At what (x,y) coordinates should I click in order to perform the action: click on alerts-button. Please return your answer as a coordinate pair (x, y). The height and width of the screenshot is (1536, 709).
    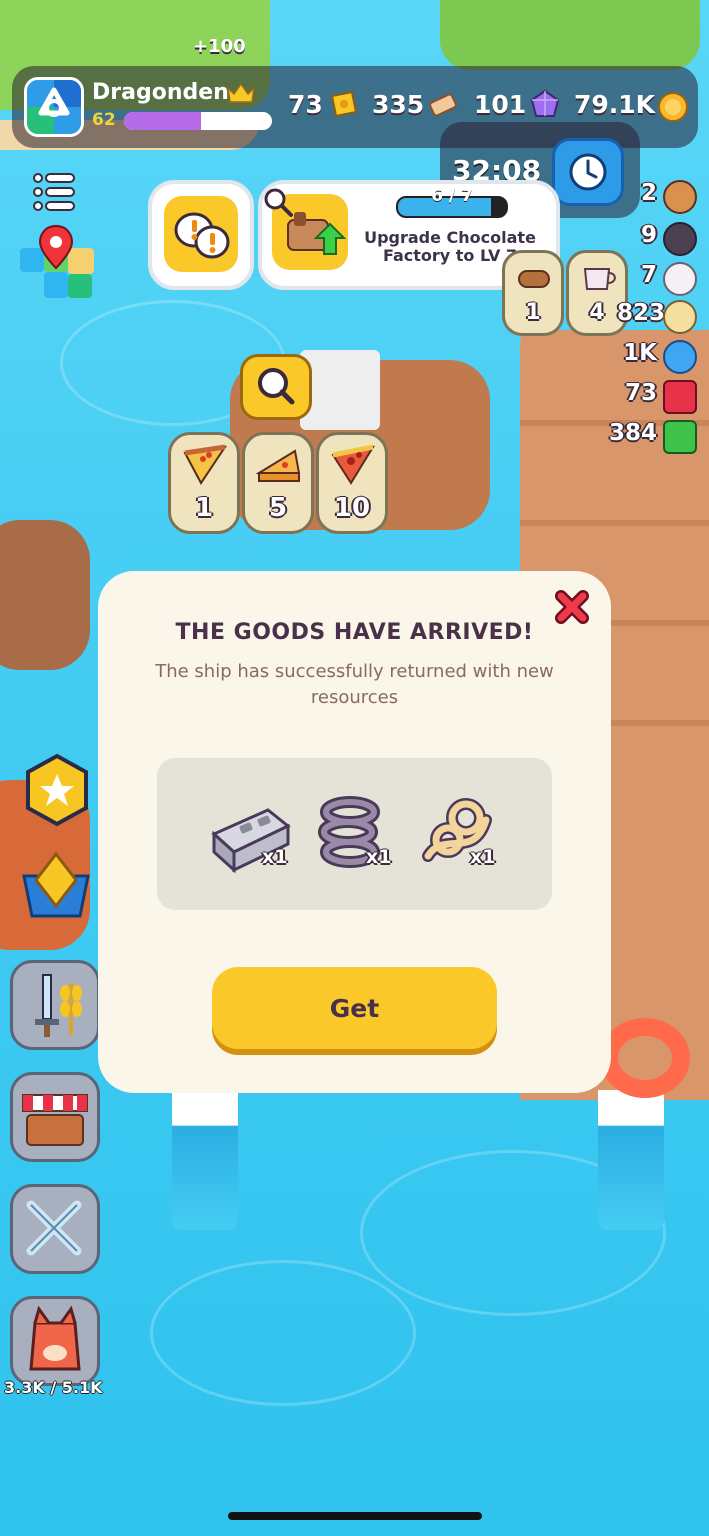
    Looking at the image, I should click on (201, 235).